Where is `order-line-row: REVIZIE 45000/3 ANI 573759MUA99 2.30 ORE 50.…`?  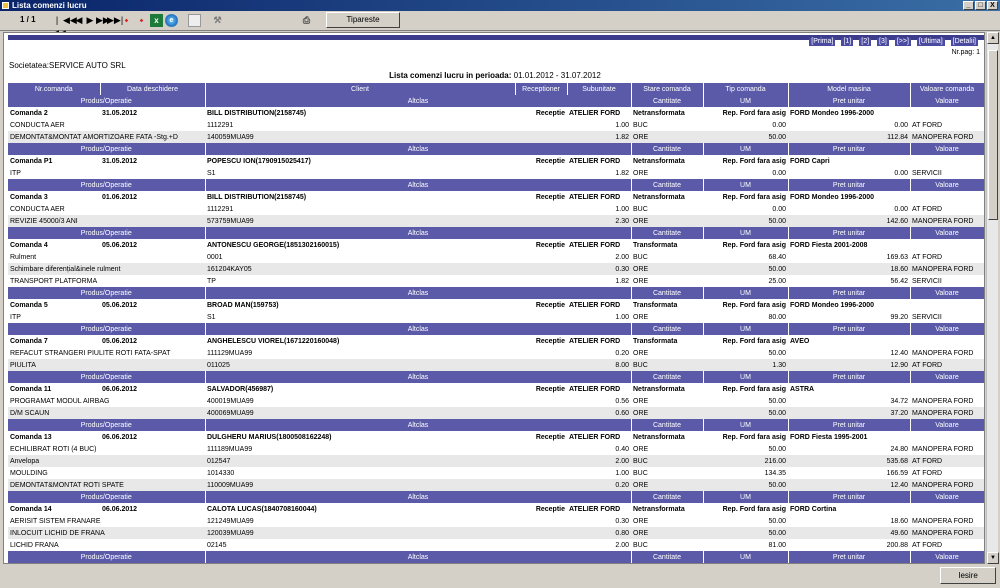 order-line-row: REVIZIE 45000/3 ANI 573759MUA99 2.30 ORE 50.… is located at coordinates (496, 221).